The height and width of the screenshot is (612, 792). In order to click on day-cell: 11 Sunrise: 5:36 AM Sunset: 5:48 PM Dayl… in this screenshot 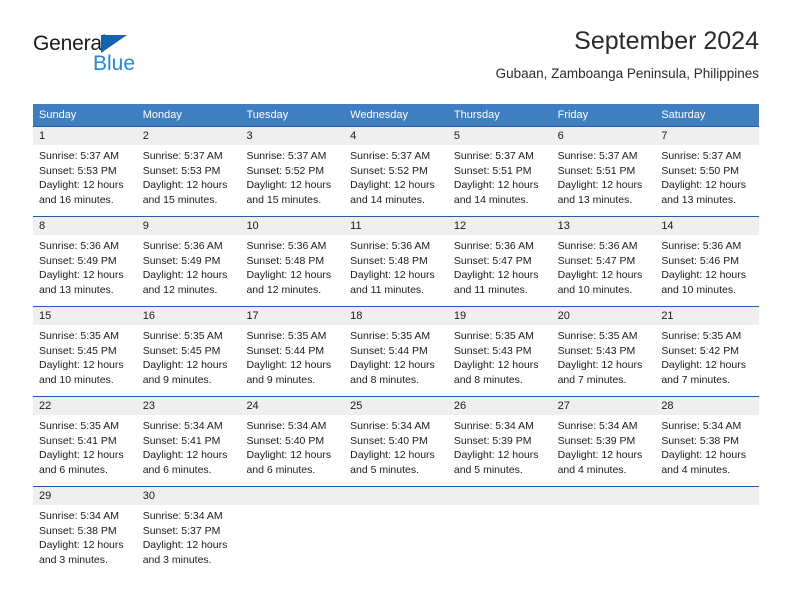, I will do `click(396, 261)`.